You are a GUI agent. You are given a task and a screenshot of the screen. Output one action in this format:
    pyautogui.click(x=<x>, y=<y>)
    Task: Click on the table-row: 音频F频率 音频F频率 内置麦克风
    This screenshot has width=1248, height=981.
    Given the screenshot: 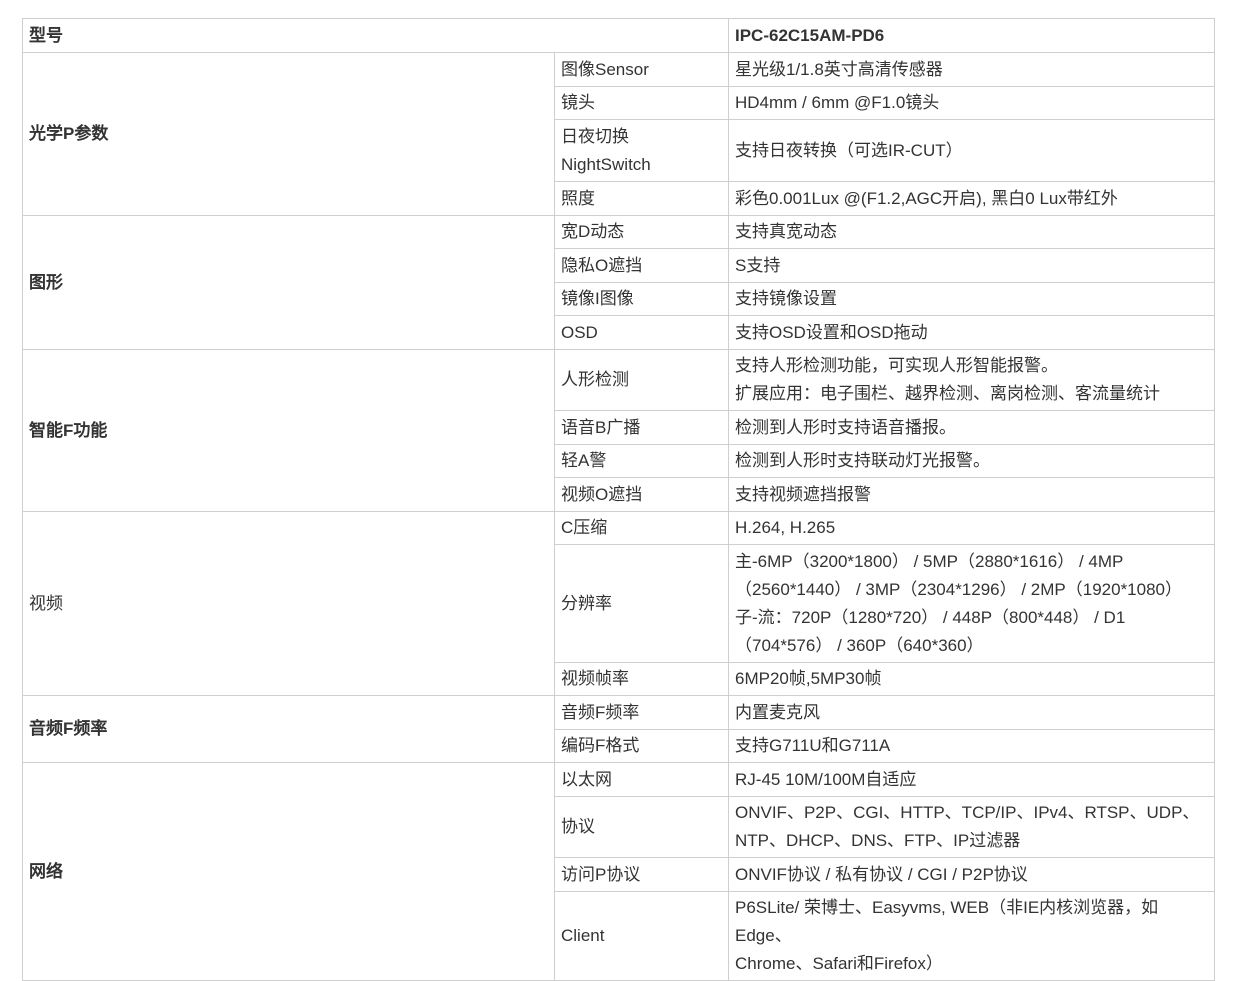 What is the action you would take?
    pyautogui.click(x=618, y=729)
    